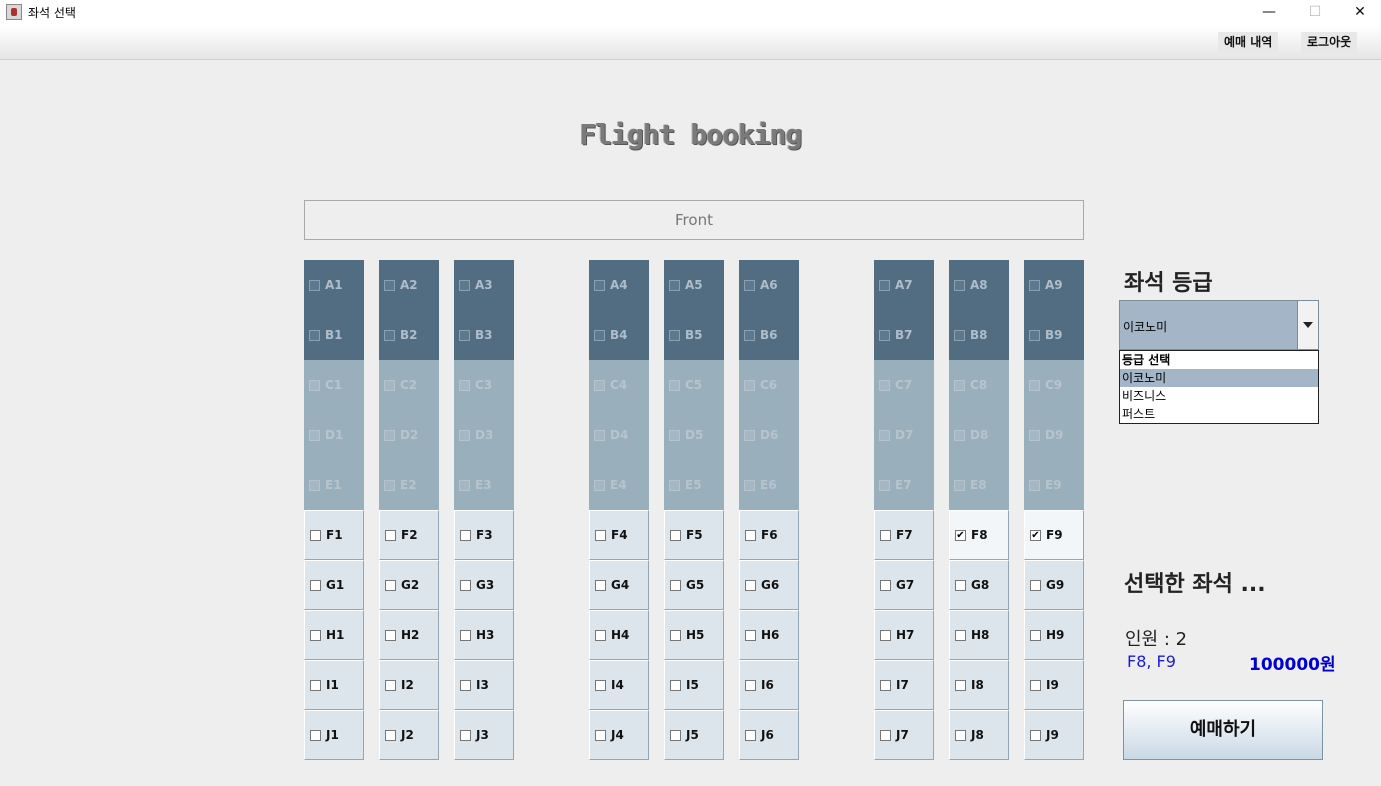 Image resolution: width=1381 pixels, height=786 pixels. What do you see at coordinates (334, 685) in the screenshot?
I see `seat-i1: I1` at bounding box center [334, 685].